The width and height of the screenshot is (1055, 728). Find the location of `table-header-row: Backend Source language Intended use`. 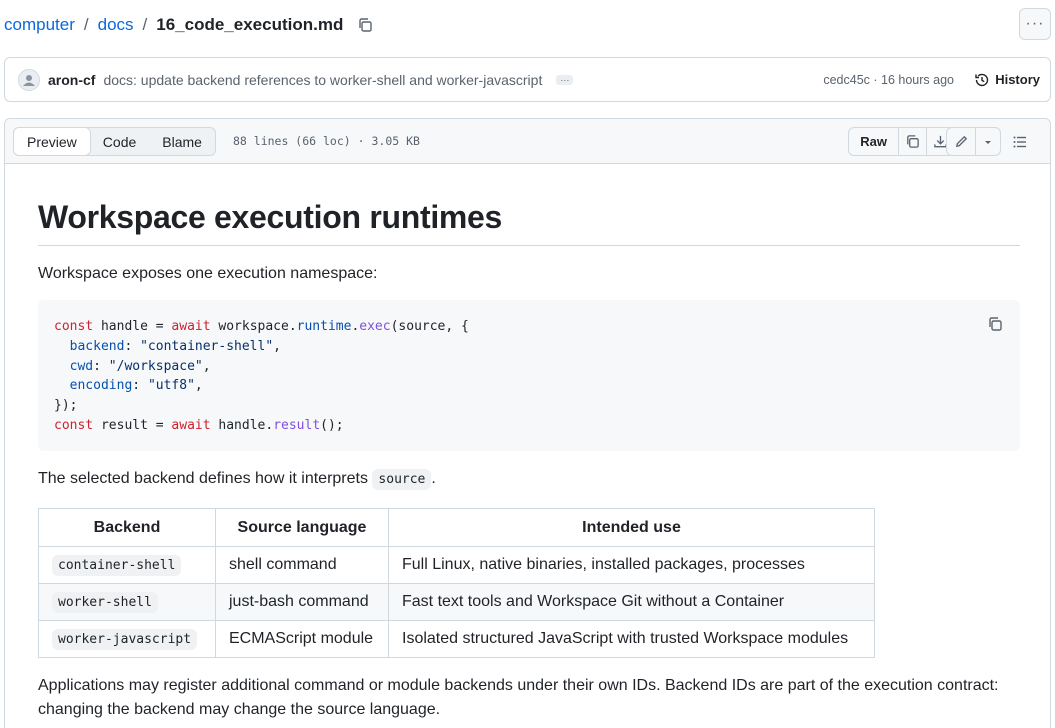

table-header-row: Backend Source language Intended use is located at coordinates (456, 527).